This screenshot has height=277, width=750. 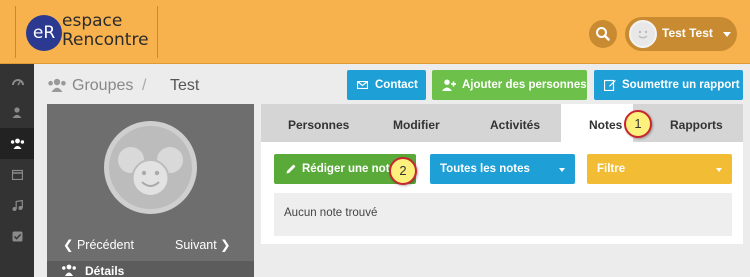 What do you see at coordinates (44, 33) in the screenshot?
I see `logo-mark: eR` at bounding box center [44, 33].